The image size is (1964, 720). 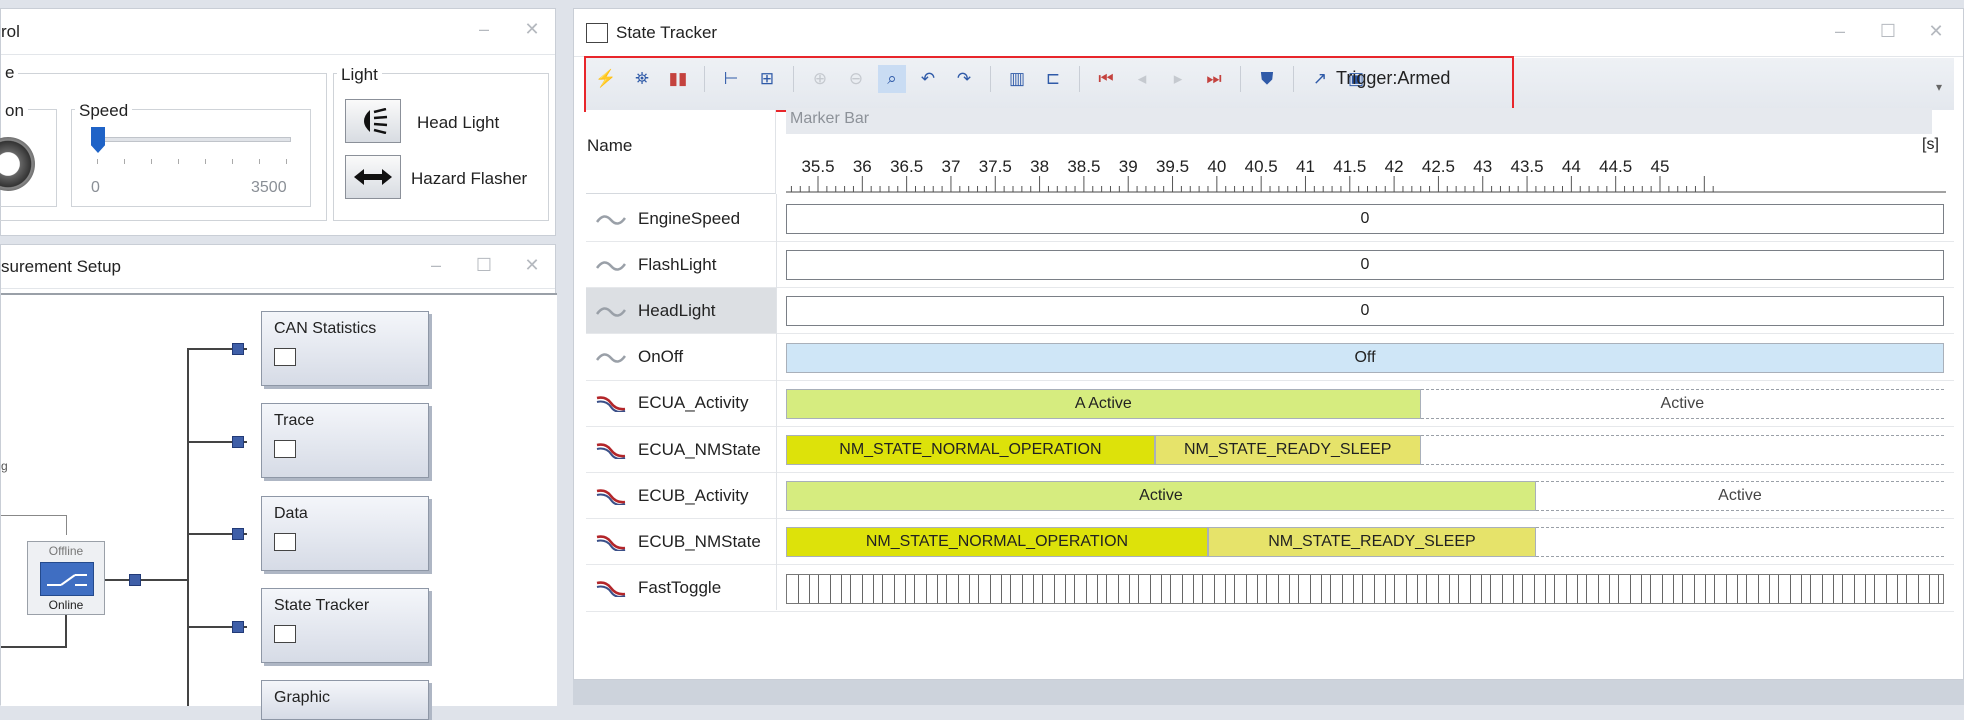 What do you see at coordinates (1268, 33) in the screenshot?
I see `state-tracker-titlebar: State Tracker – ☐ ✕` at bounding box center [1268, 33].